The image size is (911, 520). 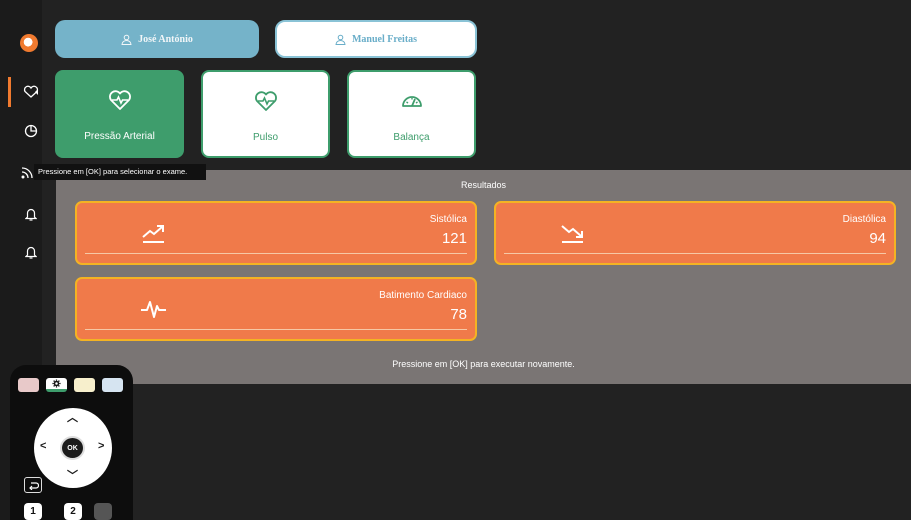 I want to click on systolic-label: Sistólica, so click(x=448, y=219).